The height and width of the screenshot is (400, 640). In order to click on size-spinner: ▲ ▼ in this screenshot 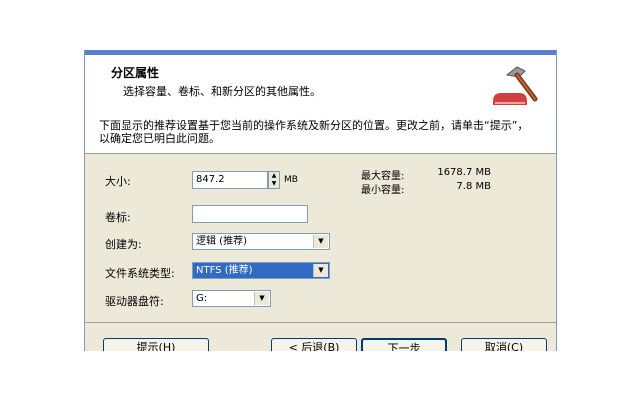, I will do `click(274, 180)`.